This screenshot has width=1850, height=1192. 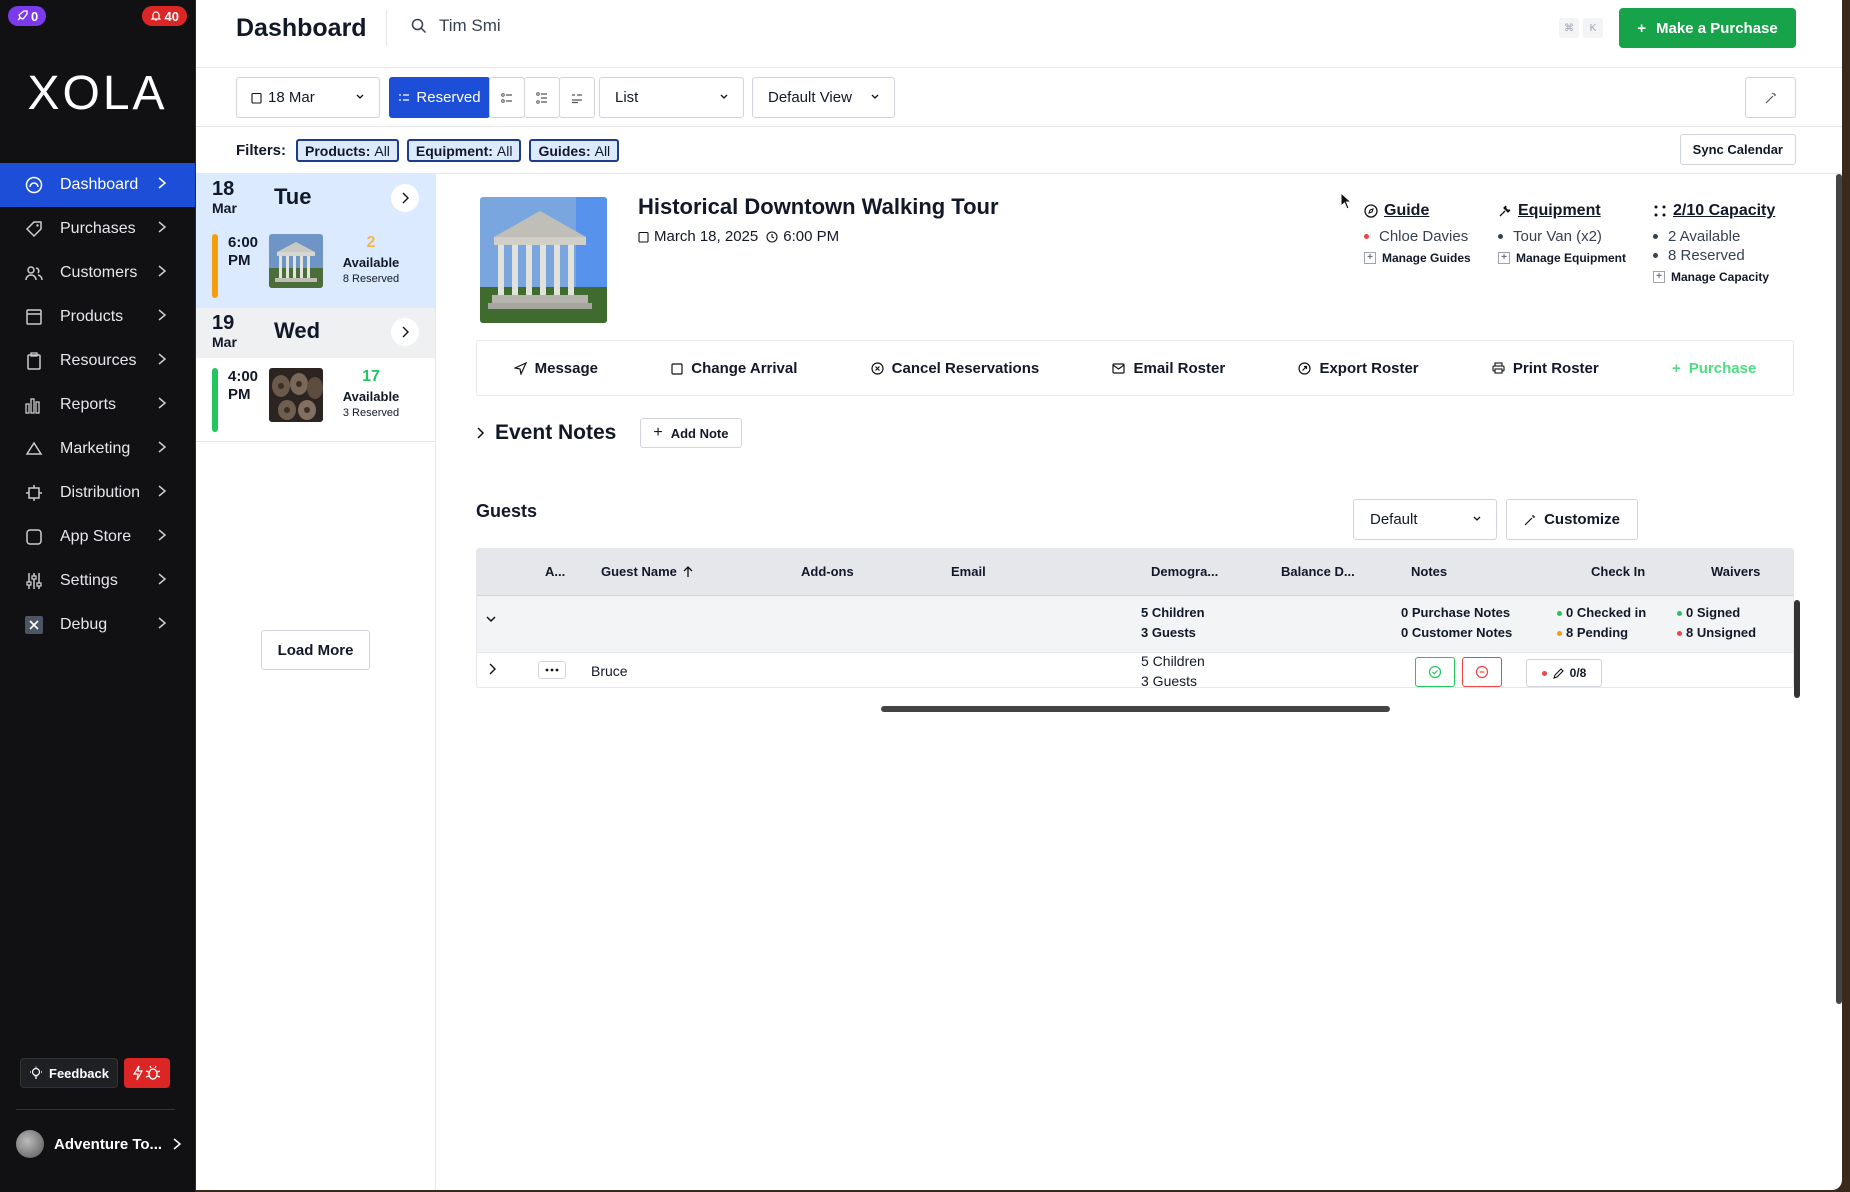 What do you see at coordinates (1168, 368) in the screenshot?
I see `email-roster-button: Email Roster` at bounding box center [1168, 368].